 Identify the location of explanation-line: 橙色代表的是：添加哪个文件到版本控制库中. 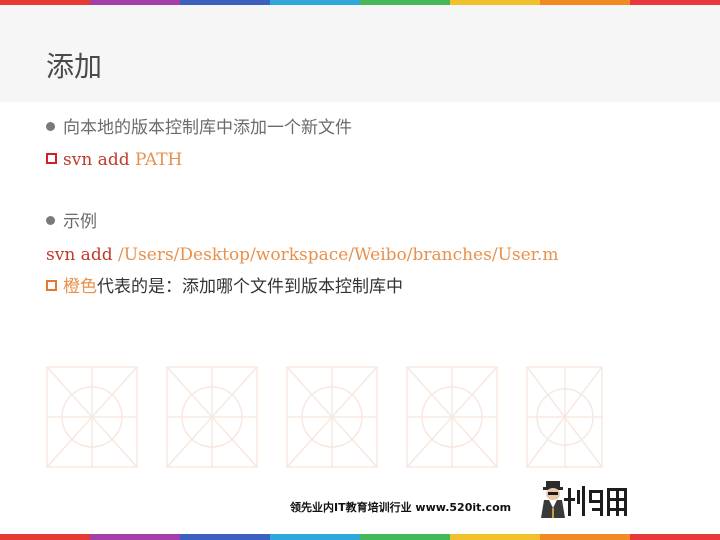
(224, 287).